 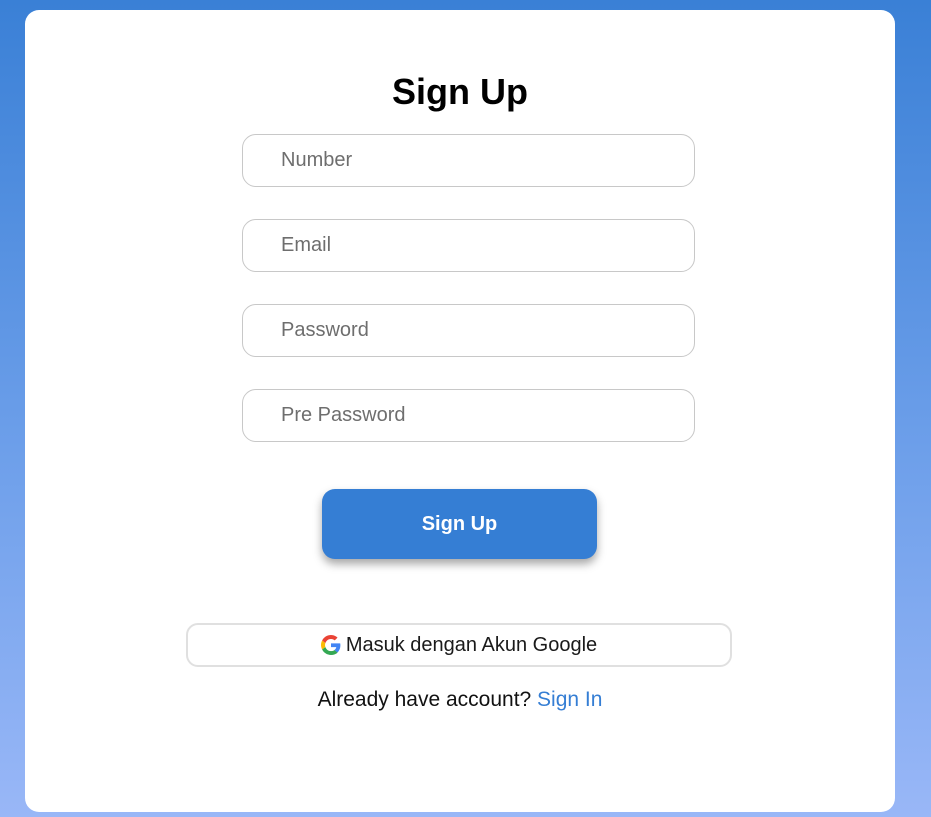 What do you see at coordinates (569, 699) in the screenshot?
I see `signin-link: Sign In` at bounding box center [569, 699].